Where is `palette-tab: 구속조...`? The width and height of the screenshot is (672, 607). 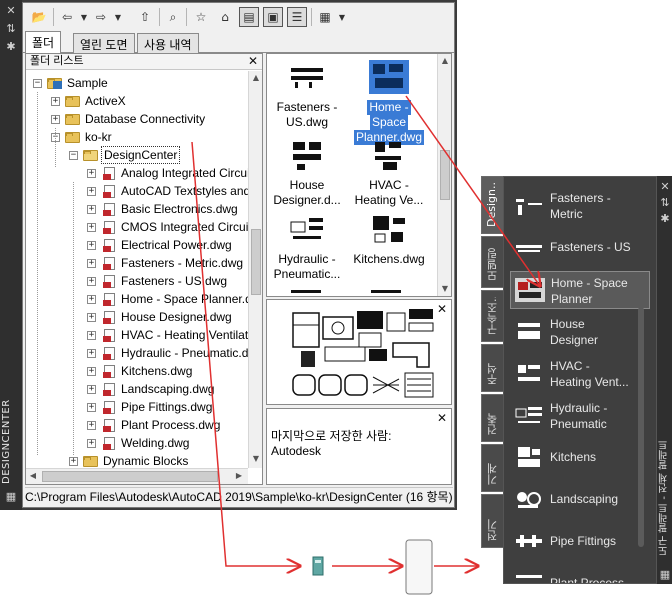 palette-tab: 구속조... is located at coordinates (492, 316).